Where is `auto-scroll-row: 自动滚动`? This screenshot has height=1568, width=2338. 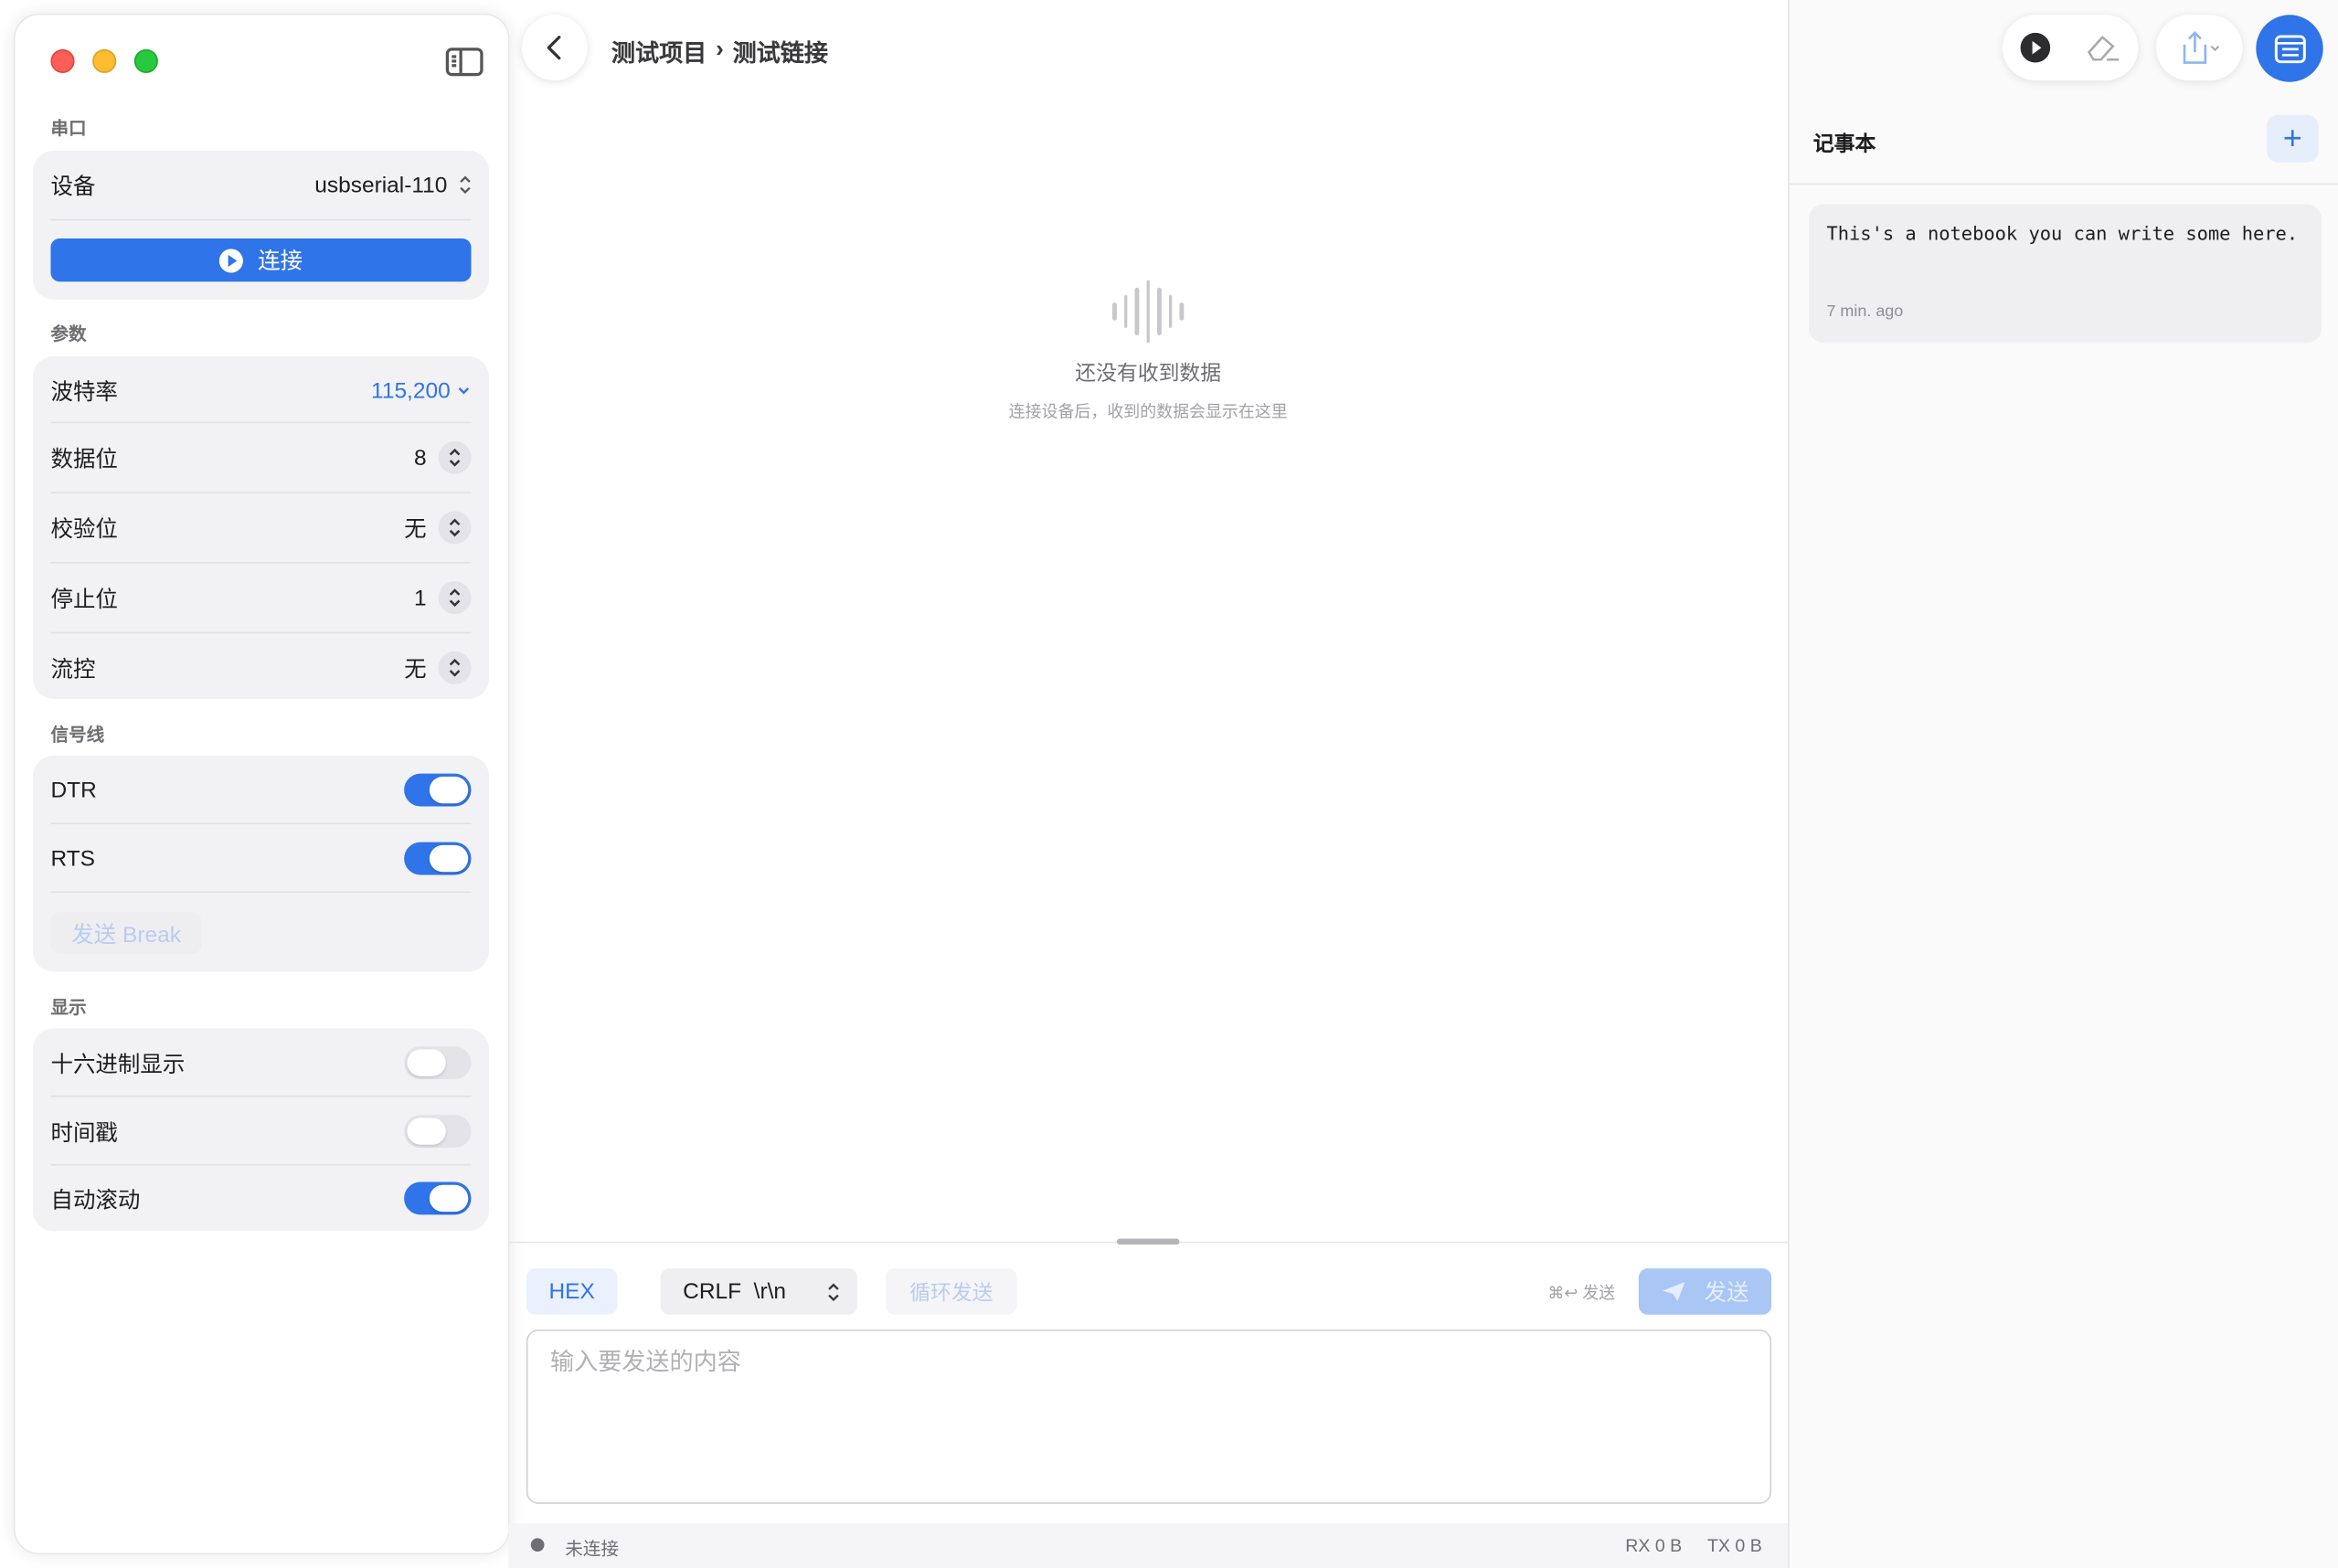
auto-scroll-row: 自动滚动 is located at coordinates (261, 1198).